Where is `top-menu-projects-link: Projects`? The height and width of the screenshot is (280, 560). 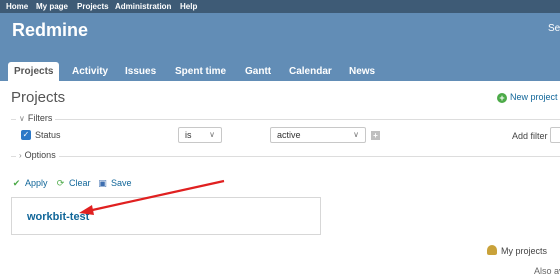 top-menu-projects-link: Projects is located at coordinates (93, 6).